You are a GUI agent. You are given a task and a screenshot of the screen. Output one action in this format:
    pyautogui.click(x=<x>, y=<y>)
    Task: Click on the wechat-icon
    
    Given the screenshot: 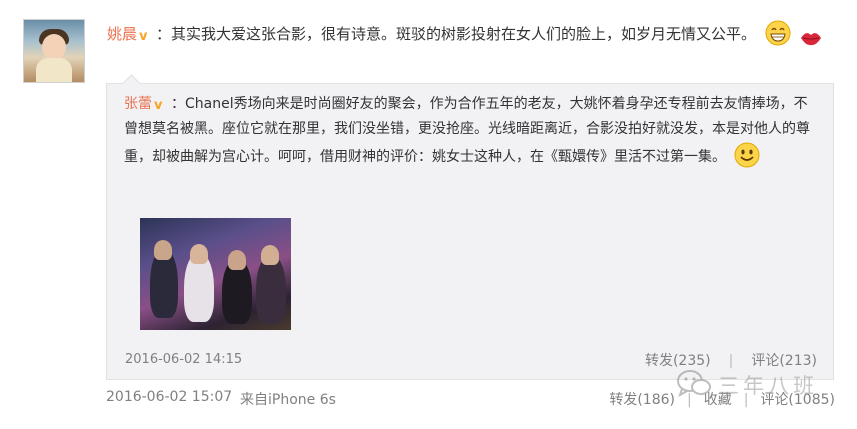 What is the action you would take?
    pyautogui.click(x=694, y=385)
    